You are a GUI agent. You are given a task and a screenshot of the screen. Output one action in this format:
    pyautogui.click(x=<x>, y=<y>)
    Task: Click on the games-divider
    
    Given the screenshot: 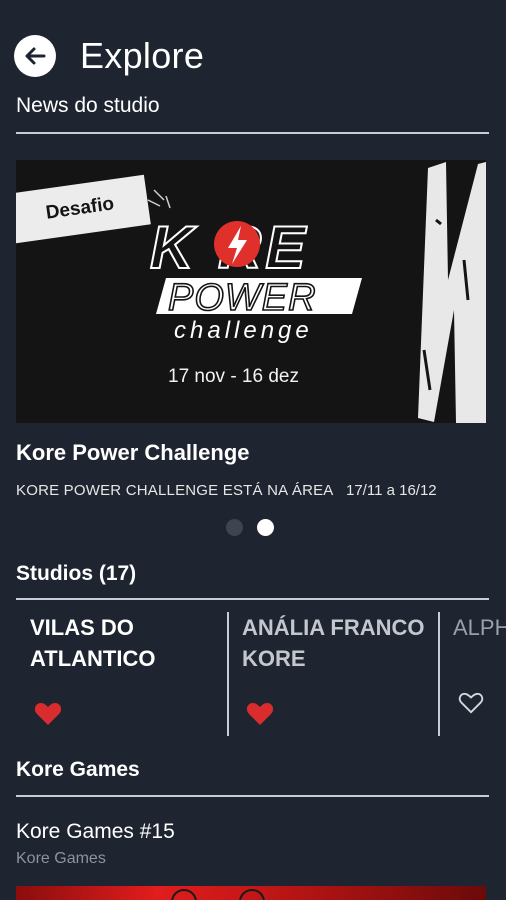 What is the action you would take?
    pyautogui.click(x=252, y=796)
    